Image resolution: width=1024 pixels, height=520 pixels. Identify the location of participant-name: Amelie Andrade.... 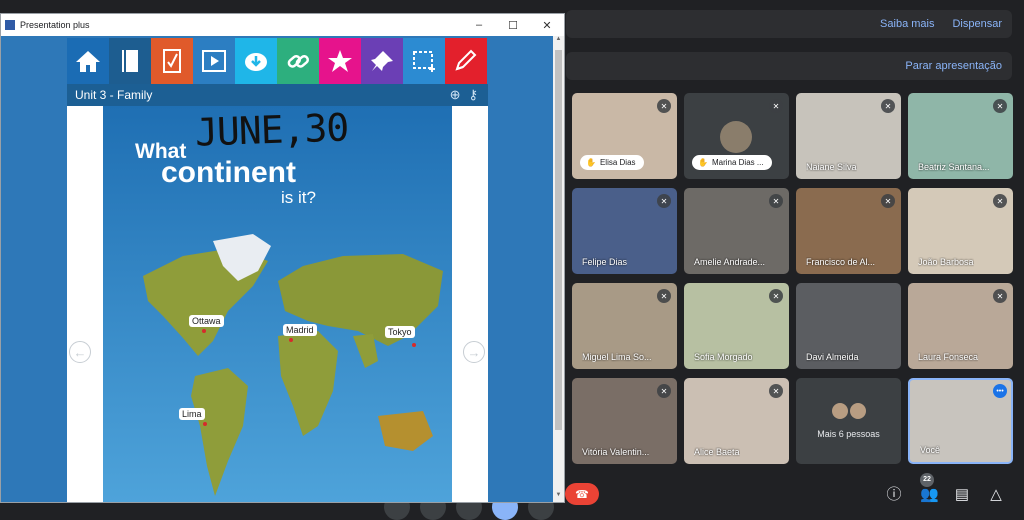
(730, 262).